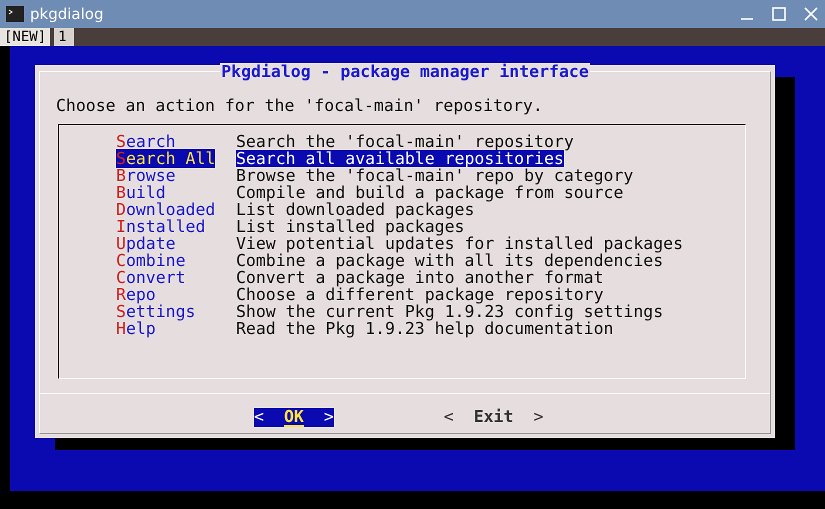 Image resolution: width=825 pixels, height=509 pixels. I want to click on menu-description: Browse the 'focal-main' repo by category, so click(435, 175).